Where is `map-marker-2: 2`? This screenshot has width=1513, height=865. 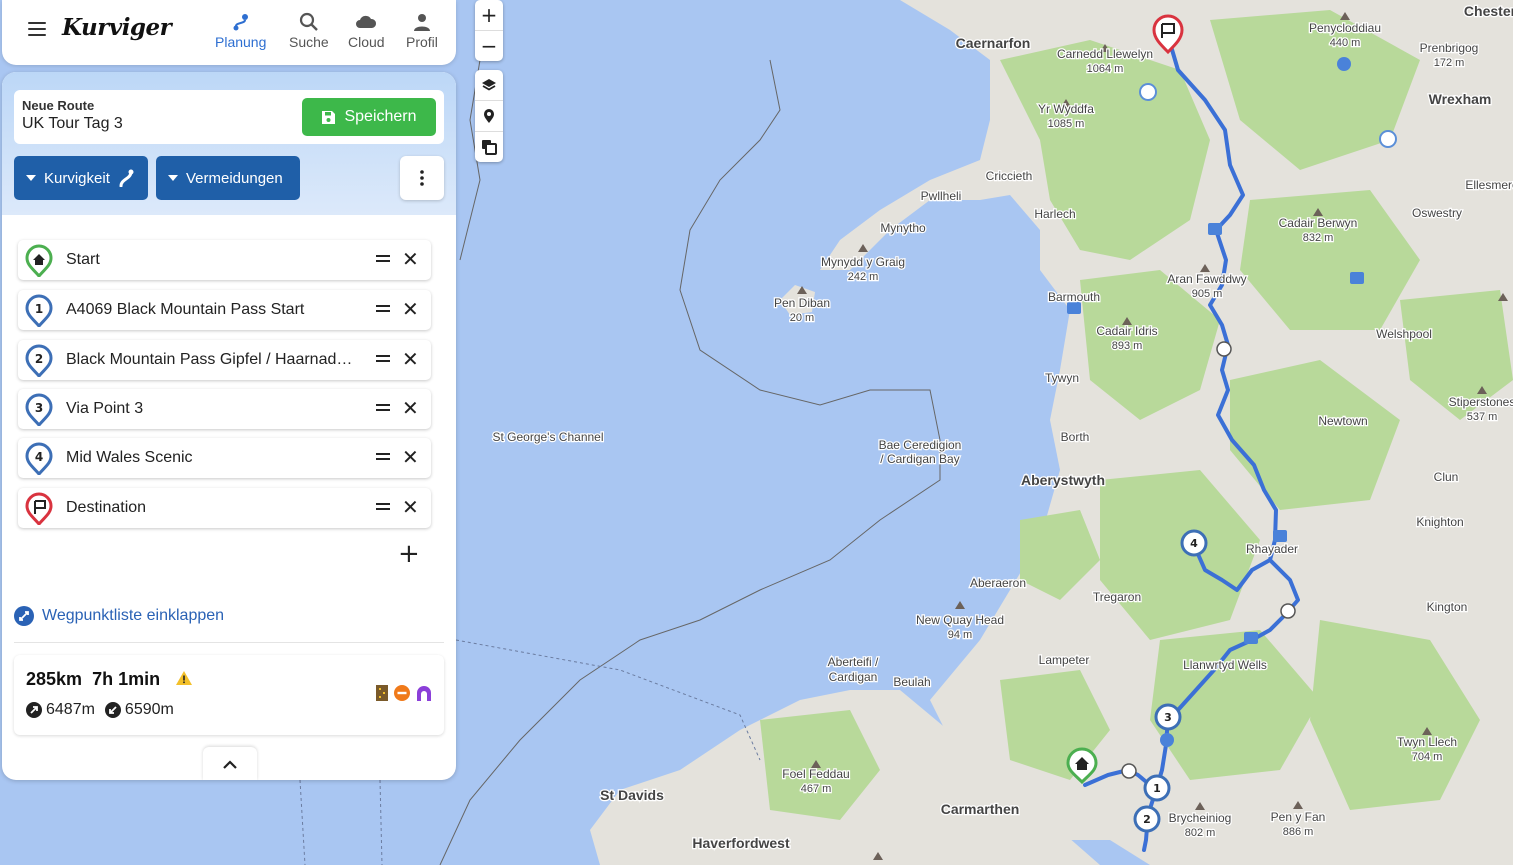
map-marker-2: 2 is located at coordinates (1147, 819).